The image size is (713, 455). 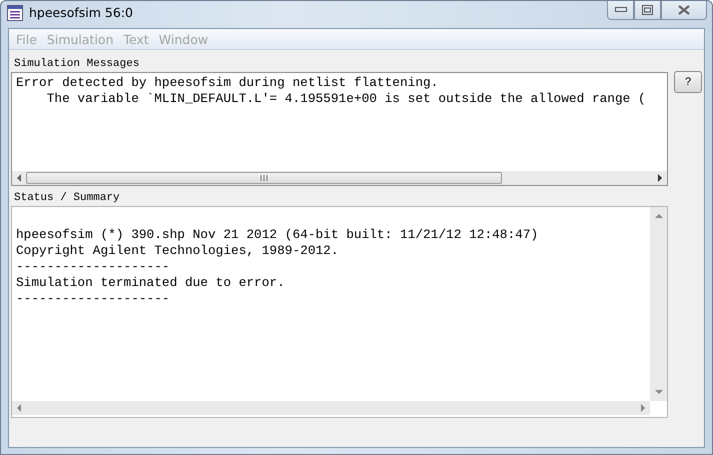 I want to click on close-icon, so click(x=684, y=10).